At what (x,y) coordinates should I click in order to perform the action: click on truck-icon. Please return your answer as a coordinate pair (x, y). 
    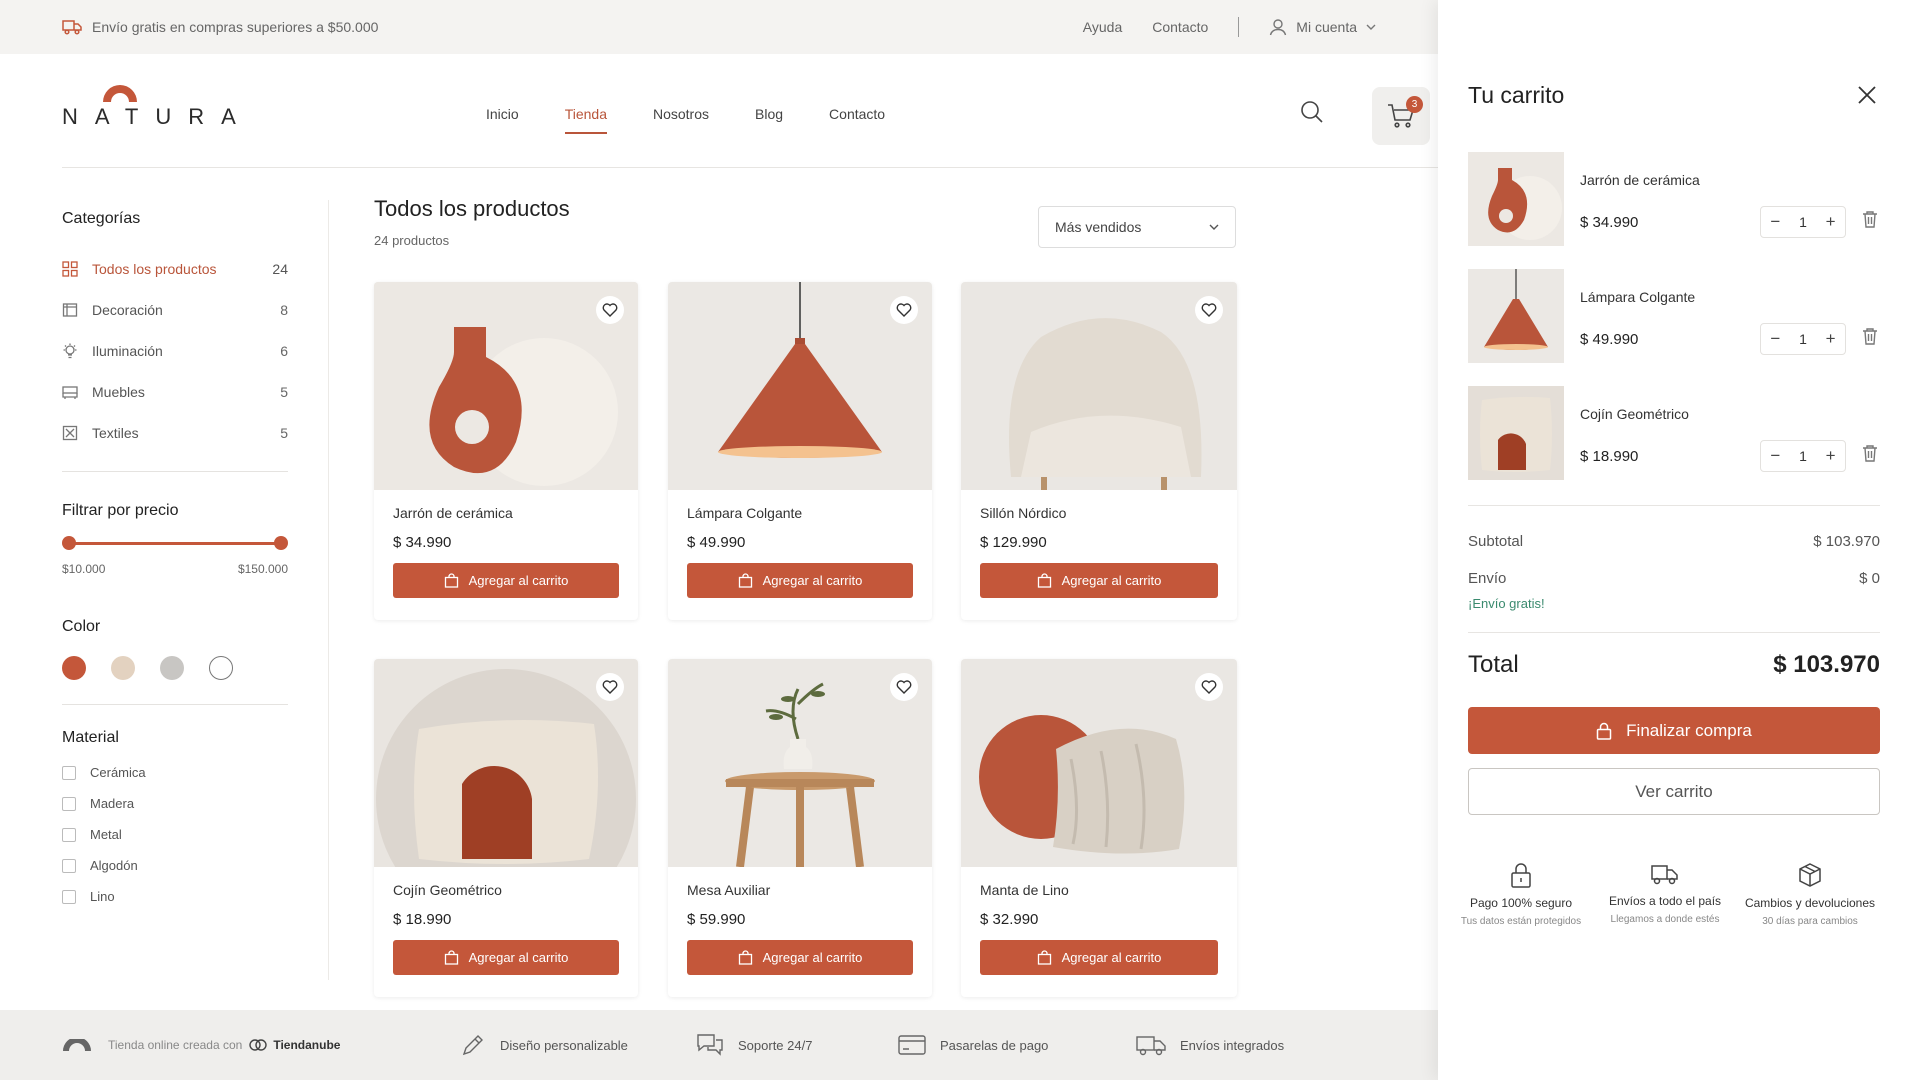
    Looking at the image, I should click on (1664, 875).